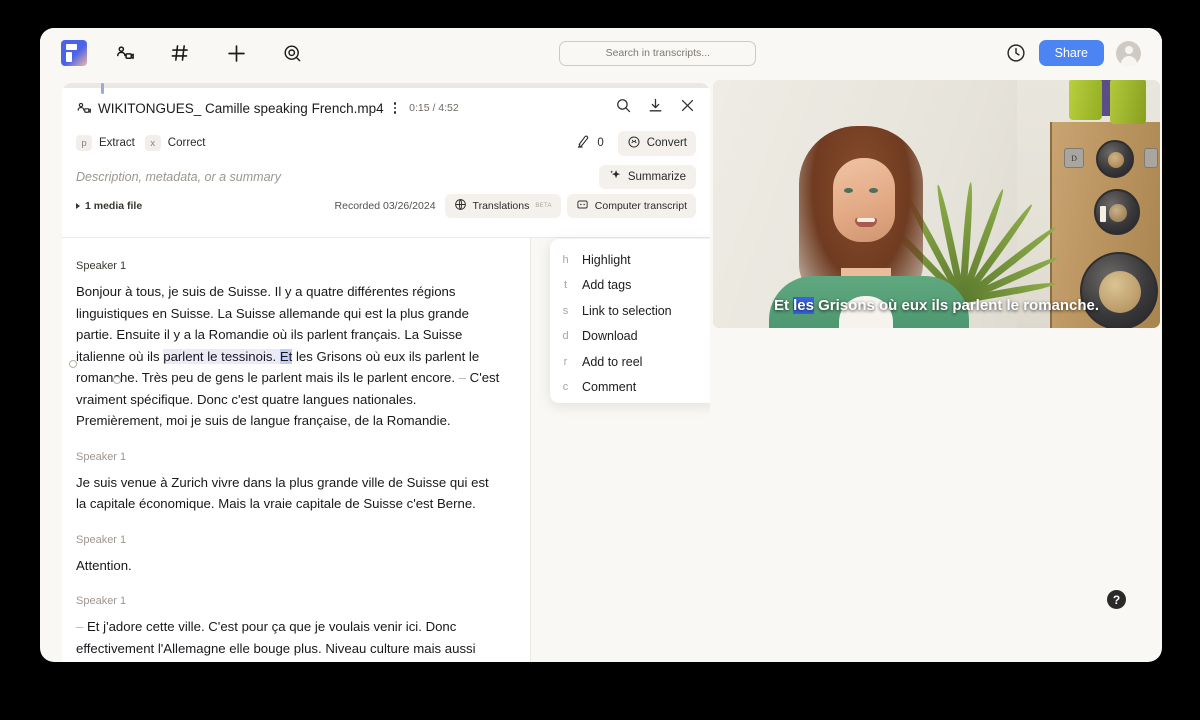  What do you see at coordinates (434, 108) in the screenshot?
I see `playback-timecode: 0:15 / 4:52` at bounding box center [434, 108].